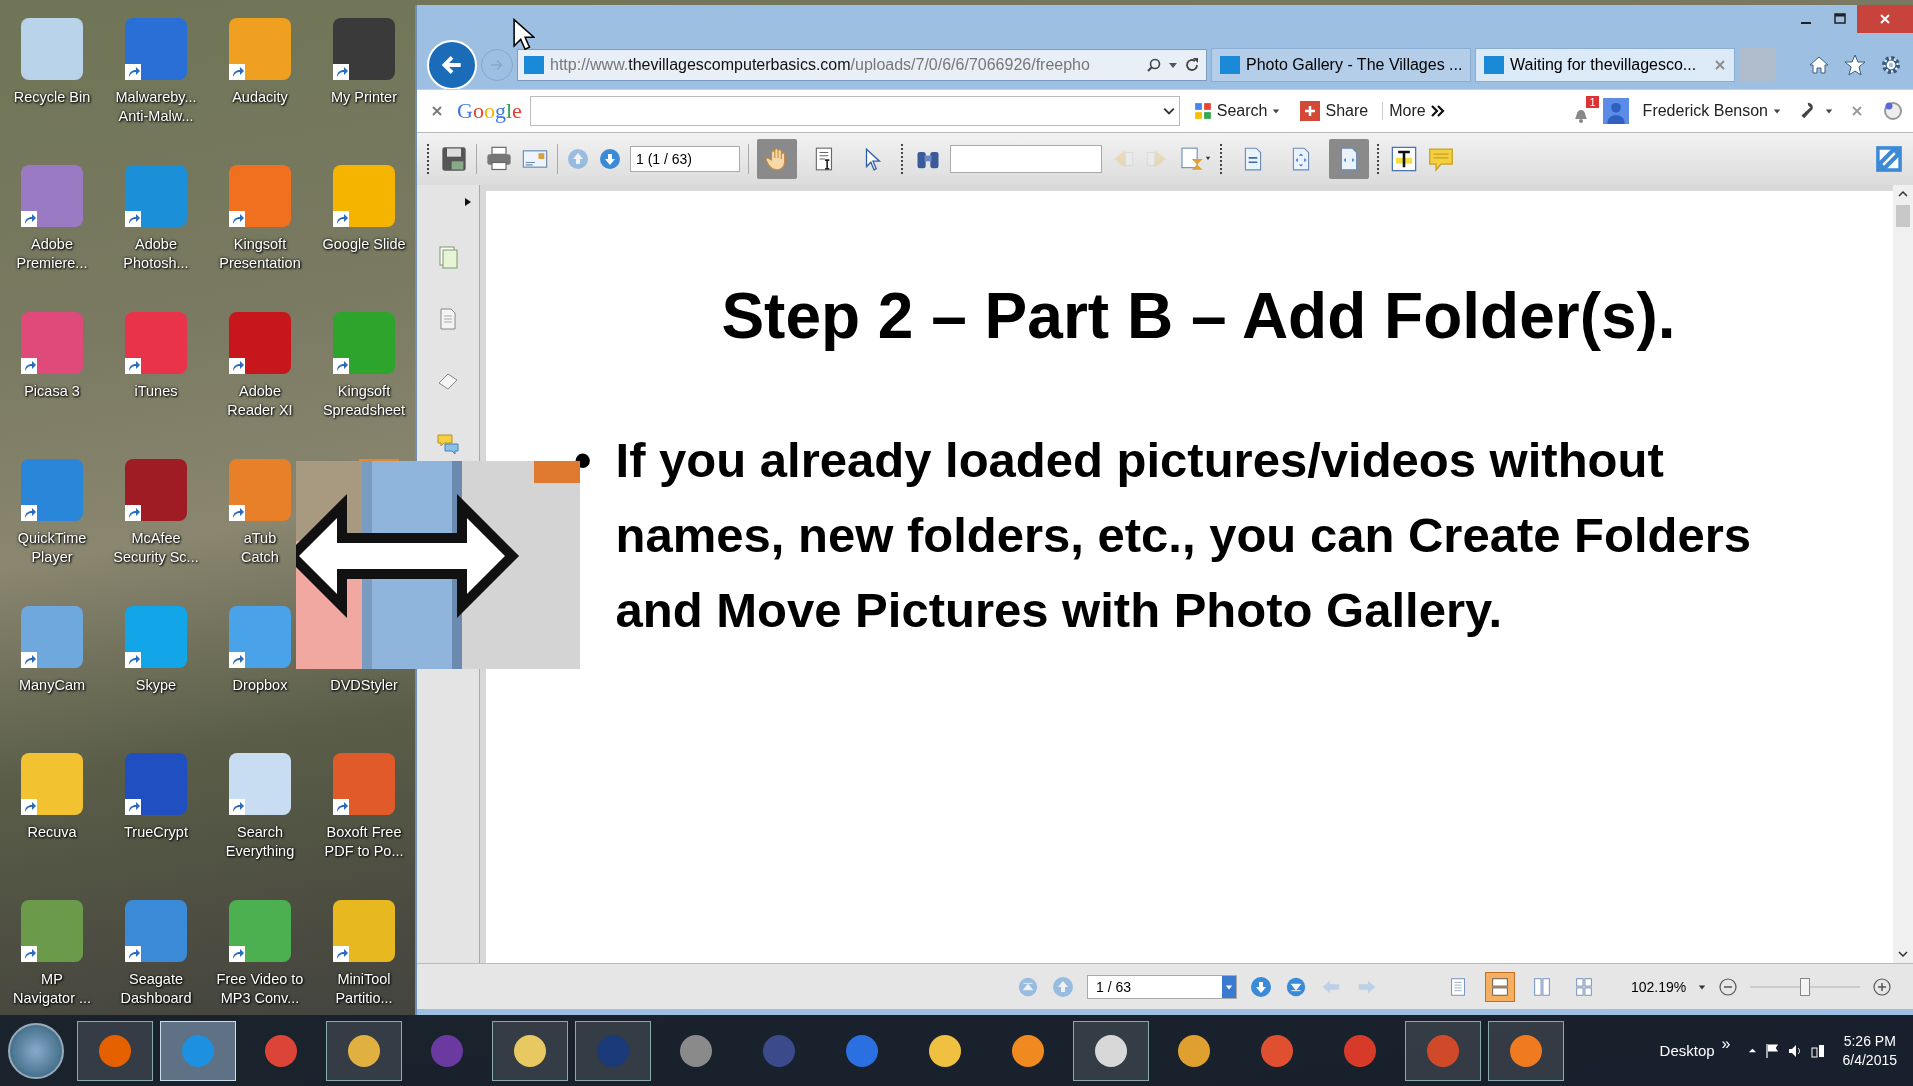  I want to click on desktop-icon-label: Kingsoft Presentation, so click(260, 254).